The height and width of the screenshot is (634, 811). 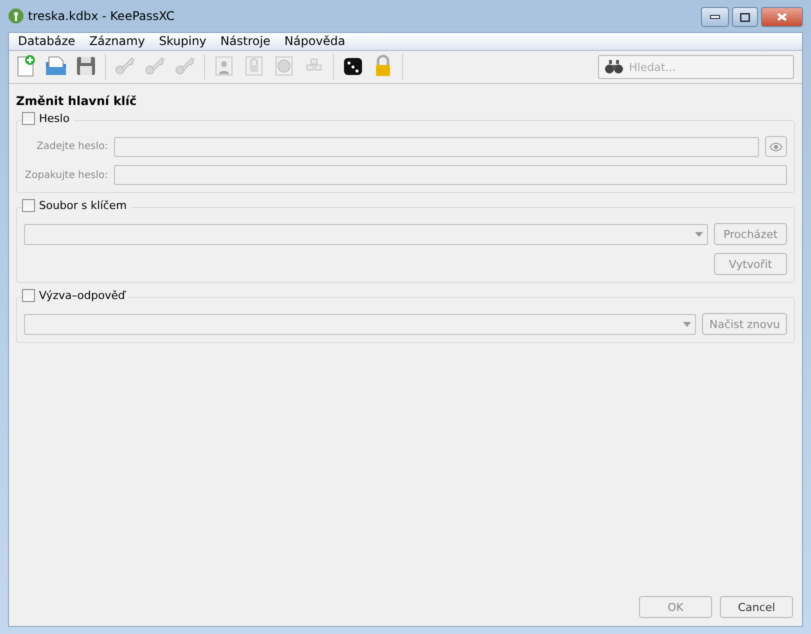 I want to click on dialog-button: Cancel, so click(x=756, y=607).